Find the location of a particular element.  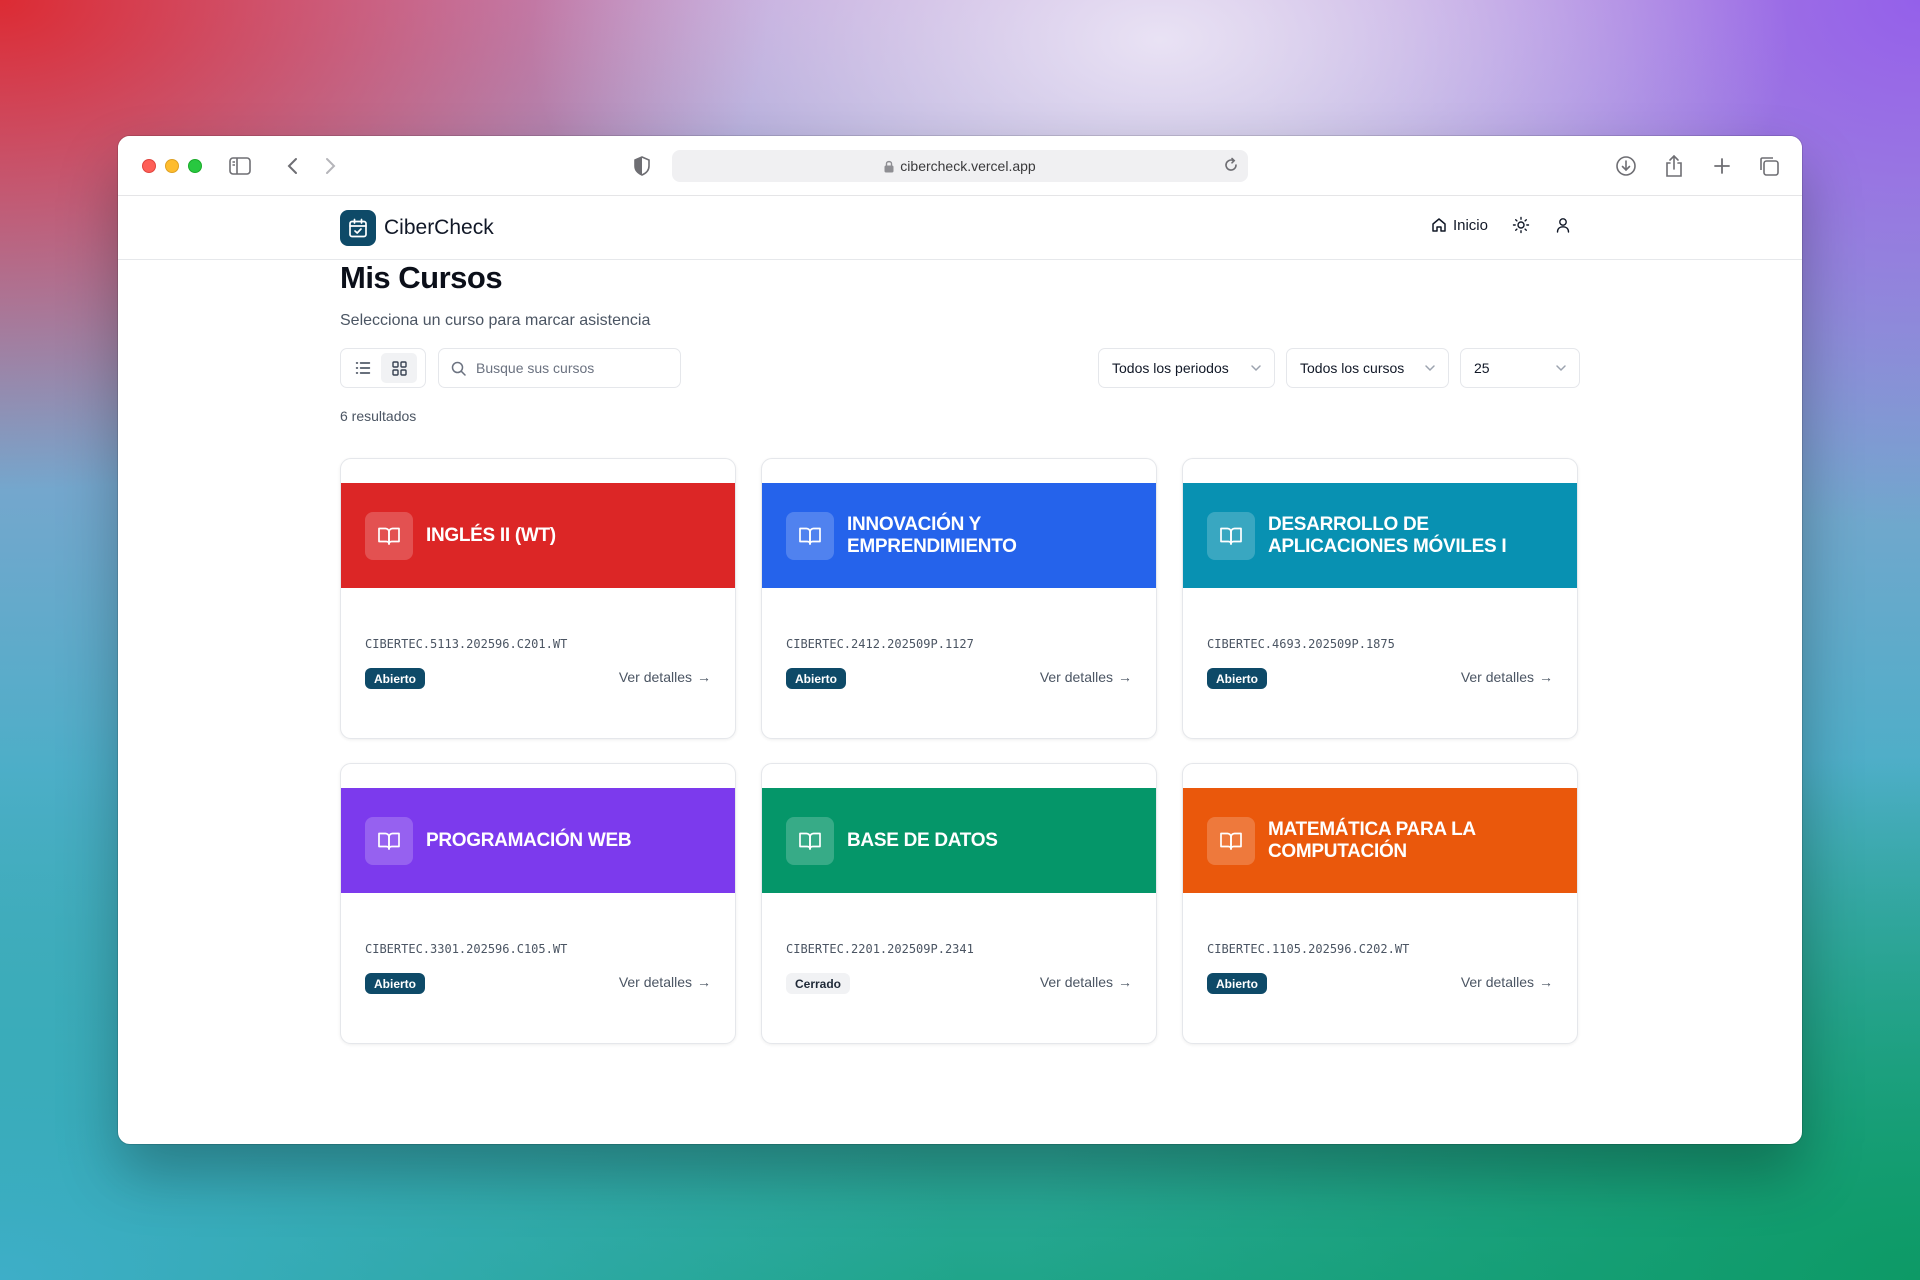

list-view-button is located at coordinates (363, 368).